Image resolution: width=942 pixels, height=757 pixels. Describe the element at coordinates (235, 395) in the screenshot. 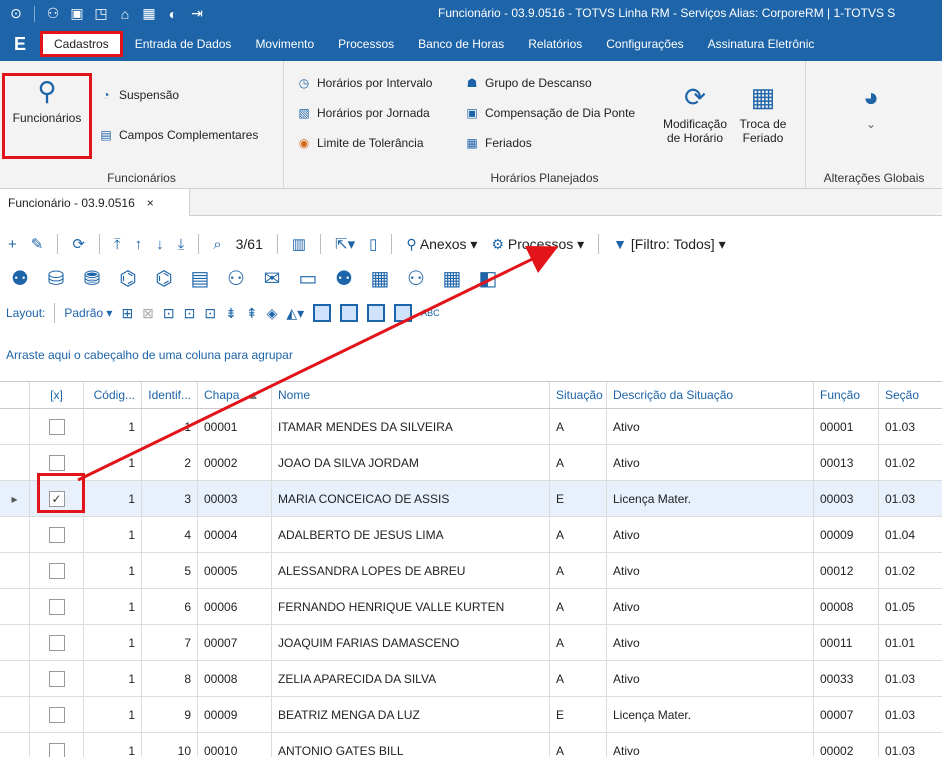

I see `col-header-chapa: Chapa ▲` at that location.